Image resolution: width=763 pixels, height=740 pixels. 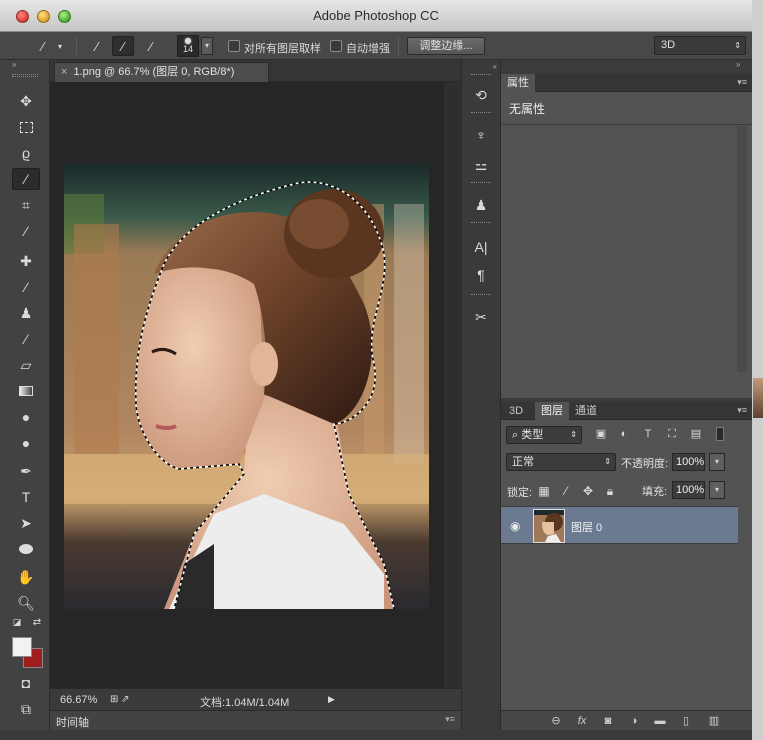 I want to click on fill-input: 100%, so click(x=688, y=490).